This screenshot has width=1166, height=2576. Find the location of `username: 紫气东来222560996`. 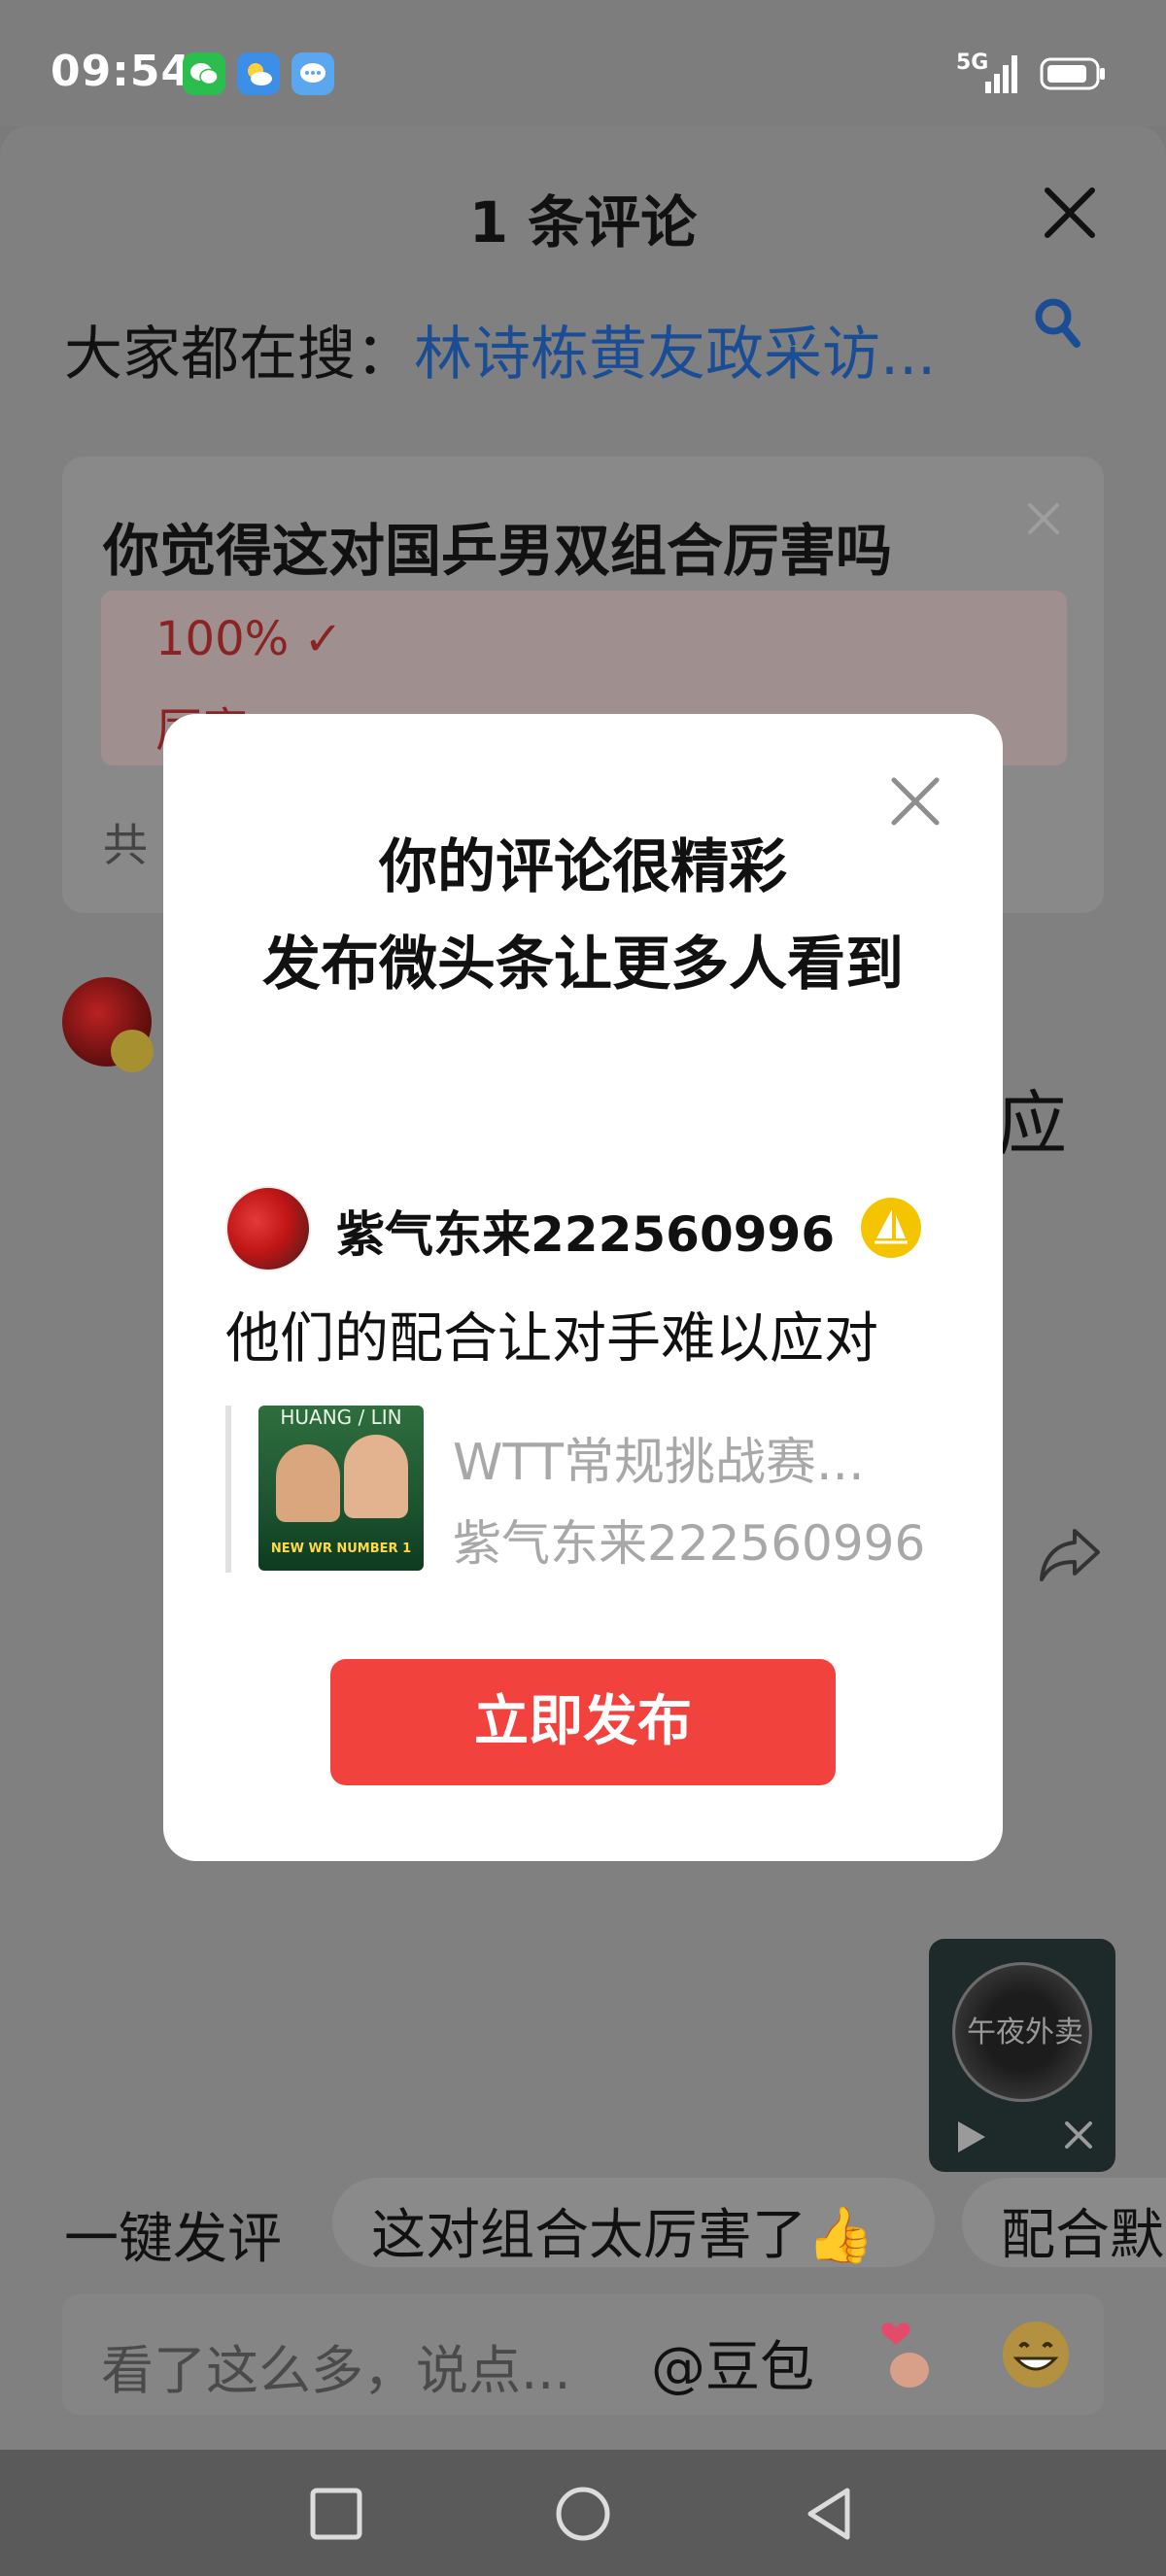

username: 紫气东来222560996 is located at coordinates (586, 1234).